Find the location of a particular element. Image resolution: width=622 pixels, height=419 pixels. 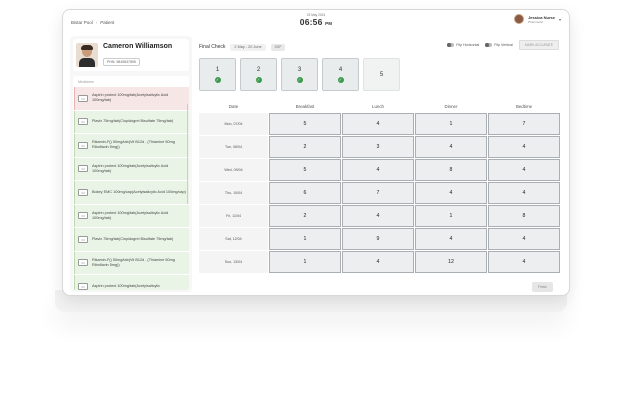

step-tab-4: 4 ✓ is located at coordinates (340, 74).